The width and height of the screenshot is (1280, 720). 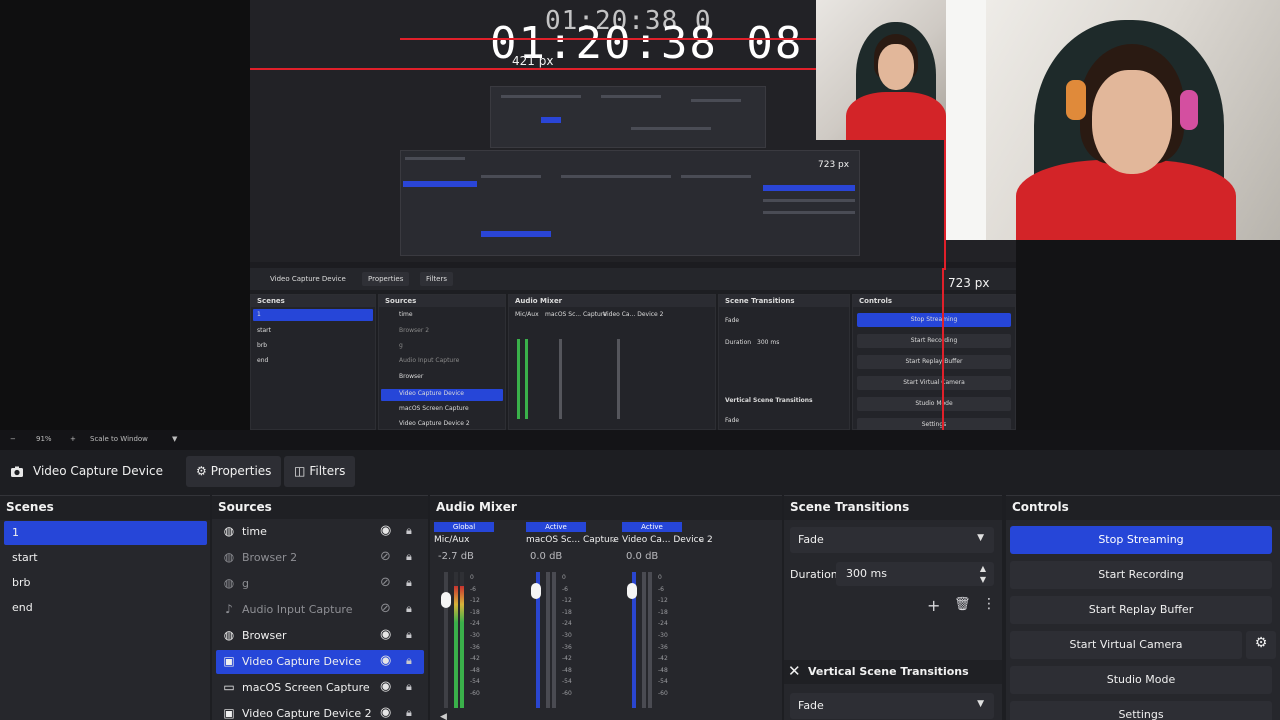 What do you see at coordinates (320, 688) in the screenshot?
I see `source-item-macos-screen-capture: ▭ macOS Screen Capture ◉ 🔒︎` at bounding box center [320, 688].